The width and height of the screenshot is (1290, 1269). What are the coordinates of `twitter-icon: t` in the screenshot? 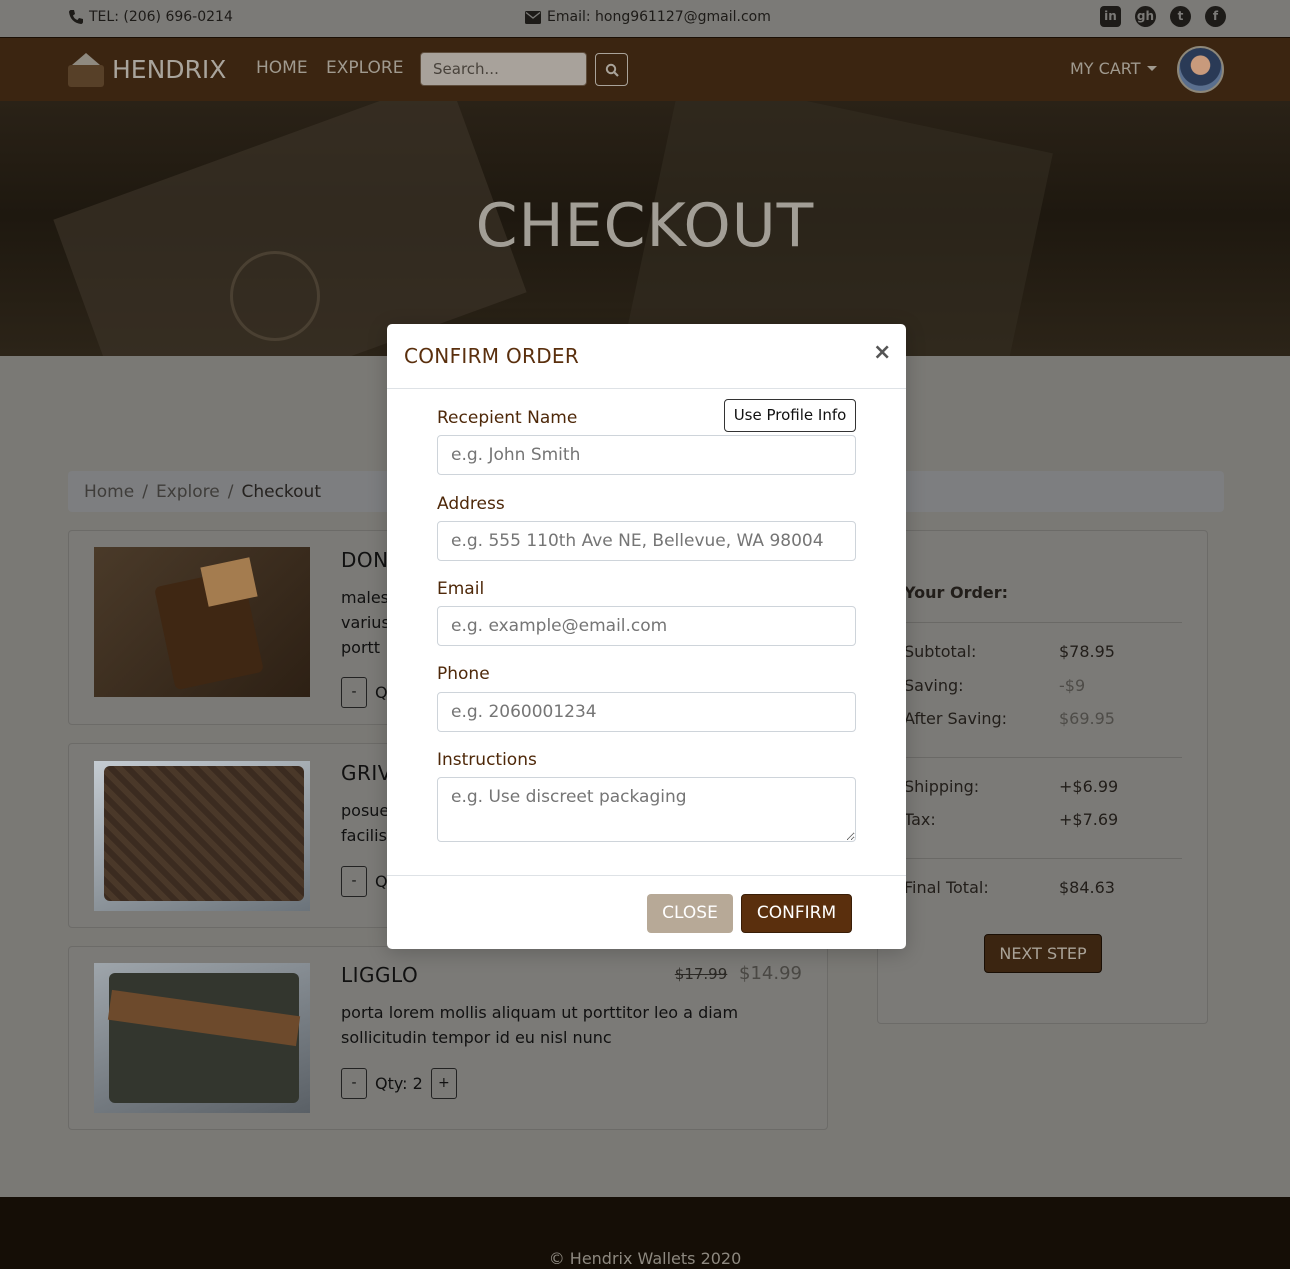 It's located at (1180, 16).